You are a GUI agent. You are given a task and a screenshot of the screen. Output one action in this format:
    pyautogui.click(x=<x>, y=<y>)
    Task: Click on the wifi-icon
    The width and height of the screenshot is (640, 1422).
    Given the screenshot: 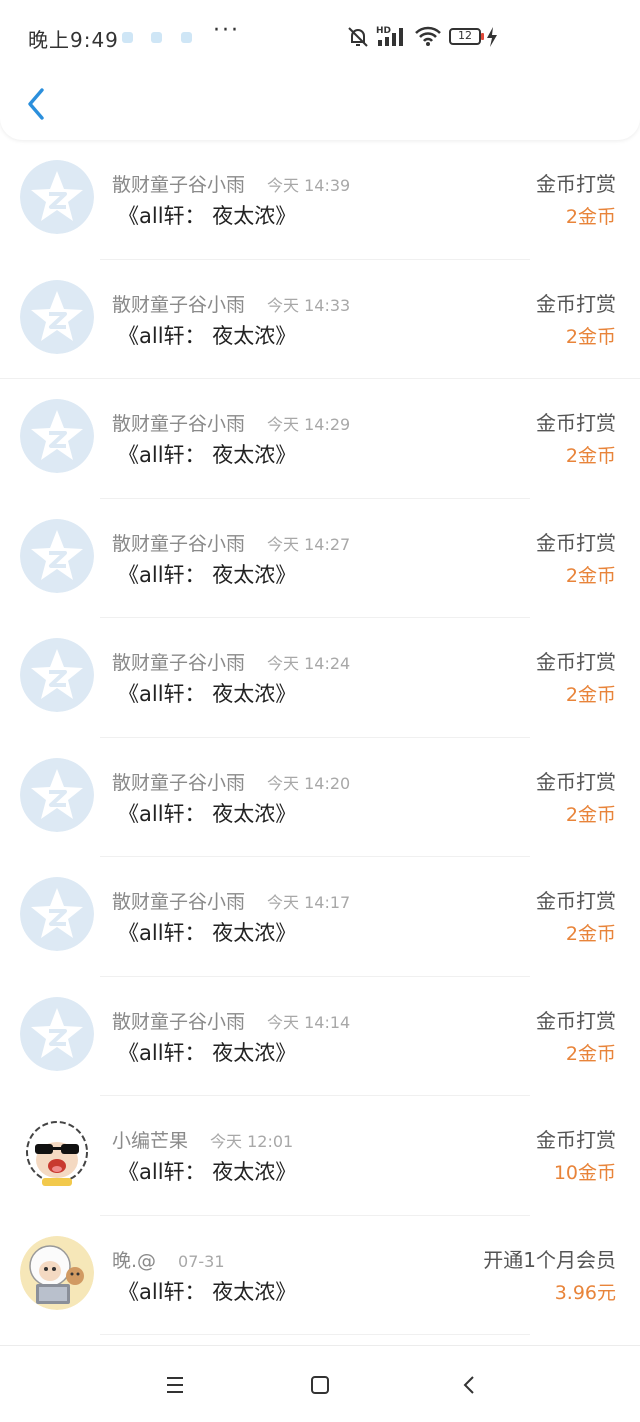 What is the action you would take?
    pyautogui.click(x=428, y=36)
    